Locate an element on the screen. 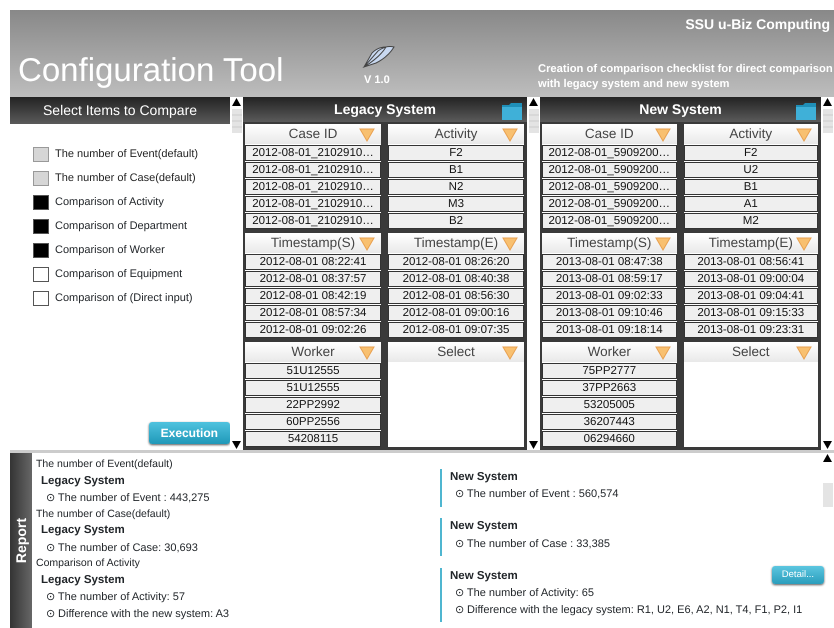 This screenshot has width=834, height=628. section-heading: Comparison of Activity is located at coordinates (88, 563).